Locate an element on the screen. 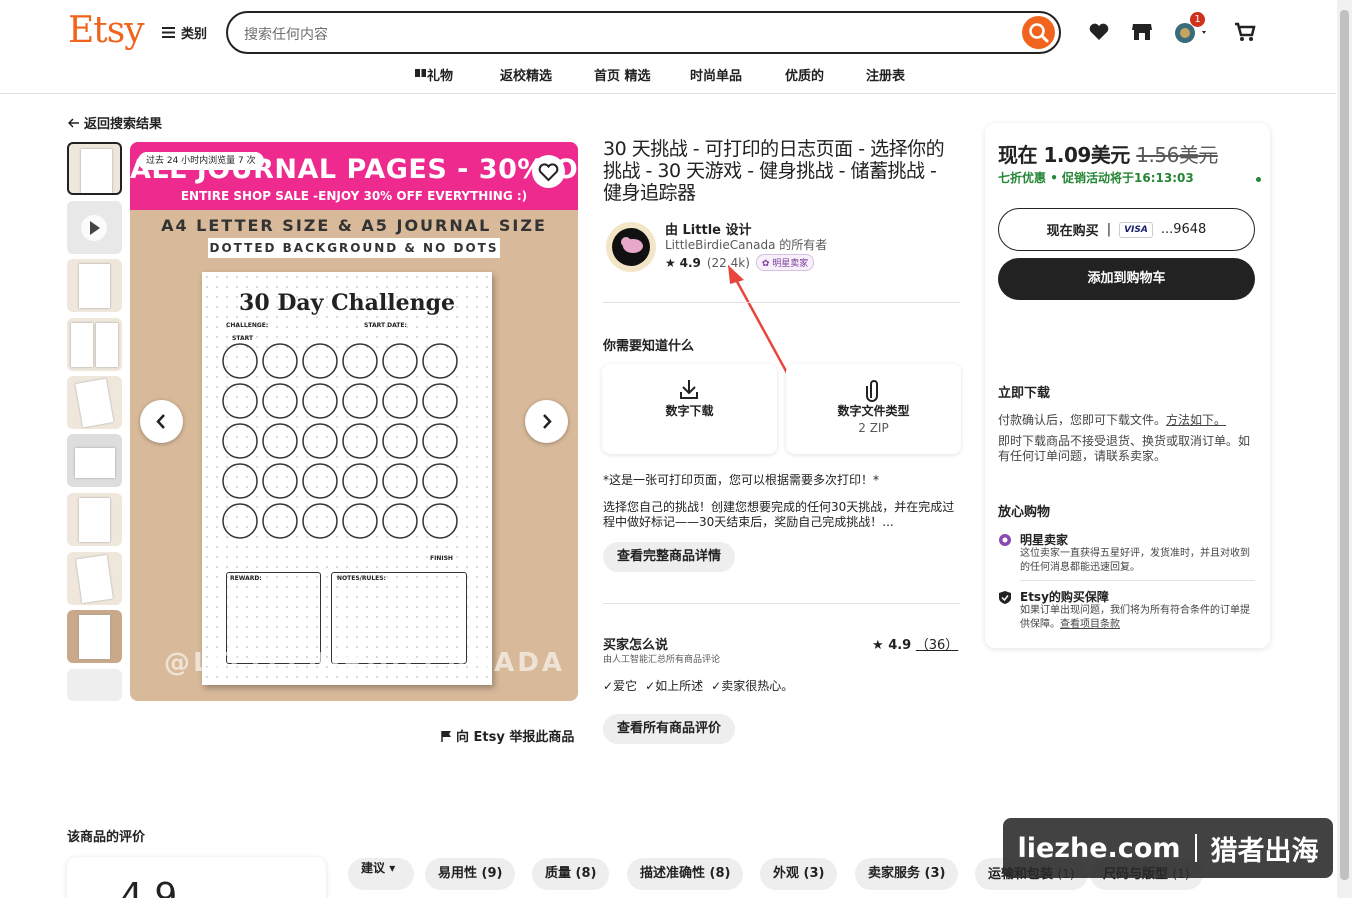 This screenshot has width=1352, height=898. next-image-button is located at coordinates (546, 421).